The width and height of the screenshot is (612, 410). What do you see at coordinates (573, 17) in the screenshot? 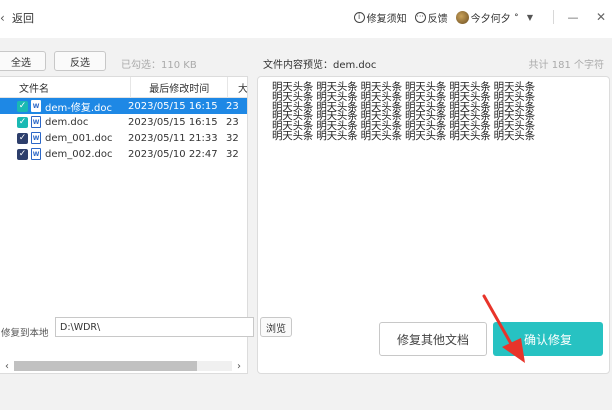
I see `minimize-button: —` at bounding box center [573, 17].